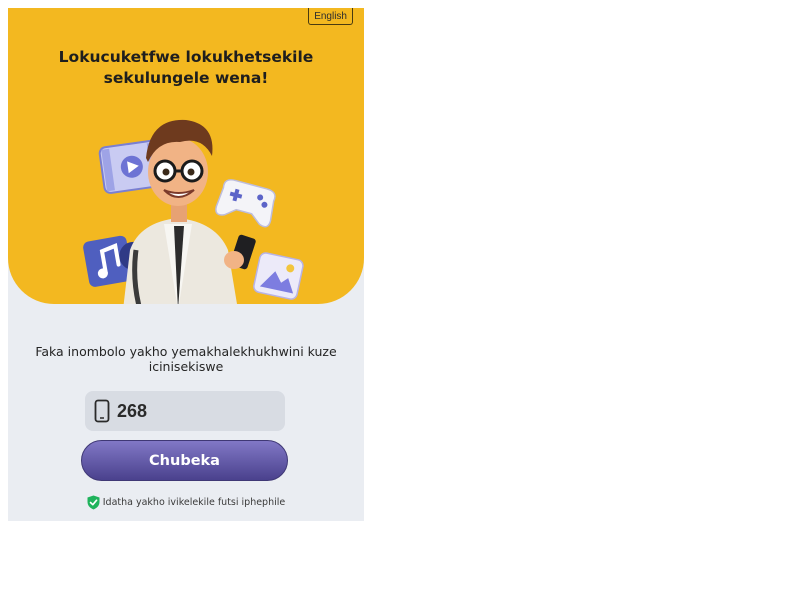  What do you see at coordinates (194, 502) in the screenshot?
I see `secure-note-text: Idatha yakho ivikelekile futsi iphephile` at bounding box center [194, 502].